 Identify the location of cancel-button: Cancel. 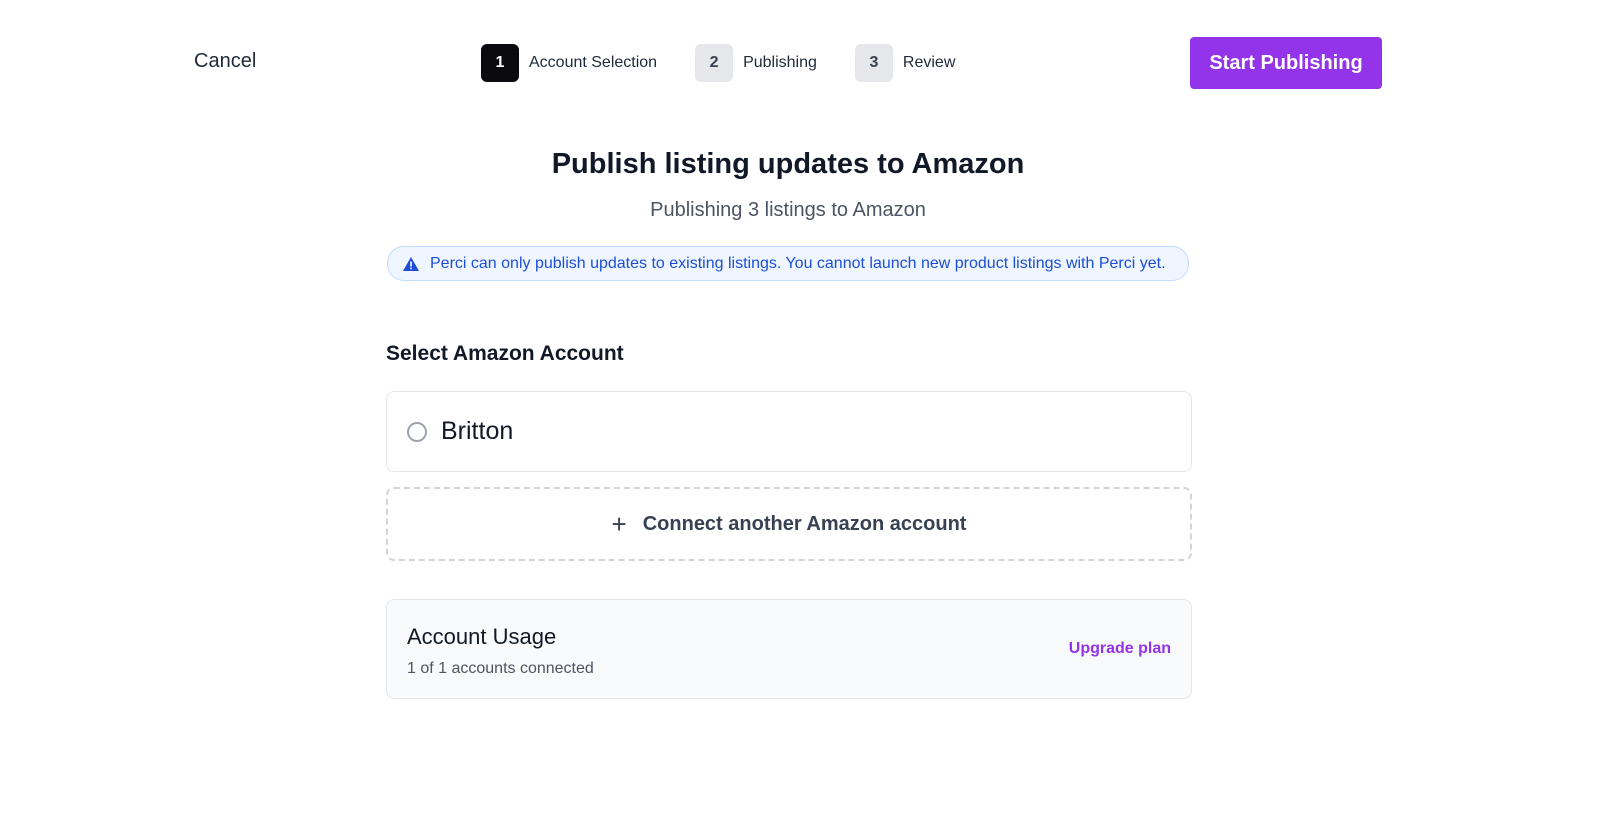
(225, 61).